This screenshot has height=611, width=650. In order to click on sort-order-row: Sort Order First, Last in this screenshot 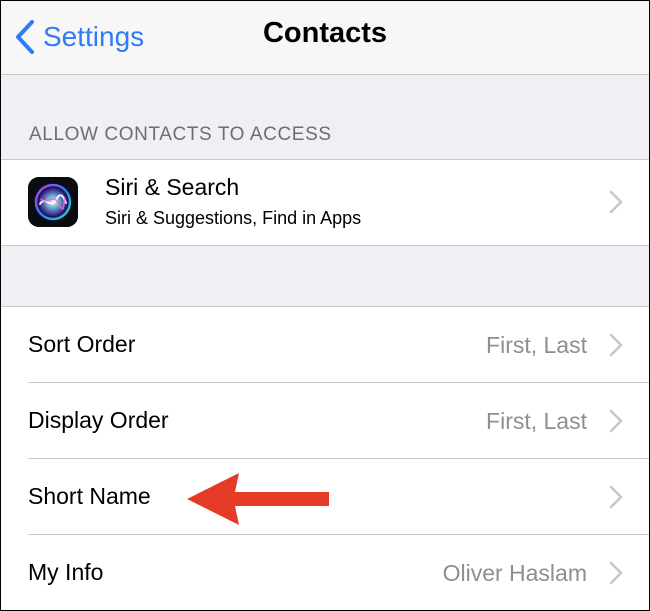, I will do `click(325, 345)`.